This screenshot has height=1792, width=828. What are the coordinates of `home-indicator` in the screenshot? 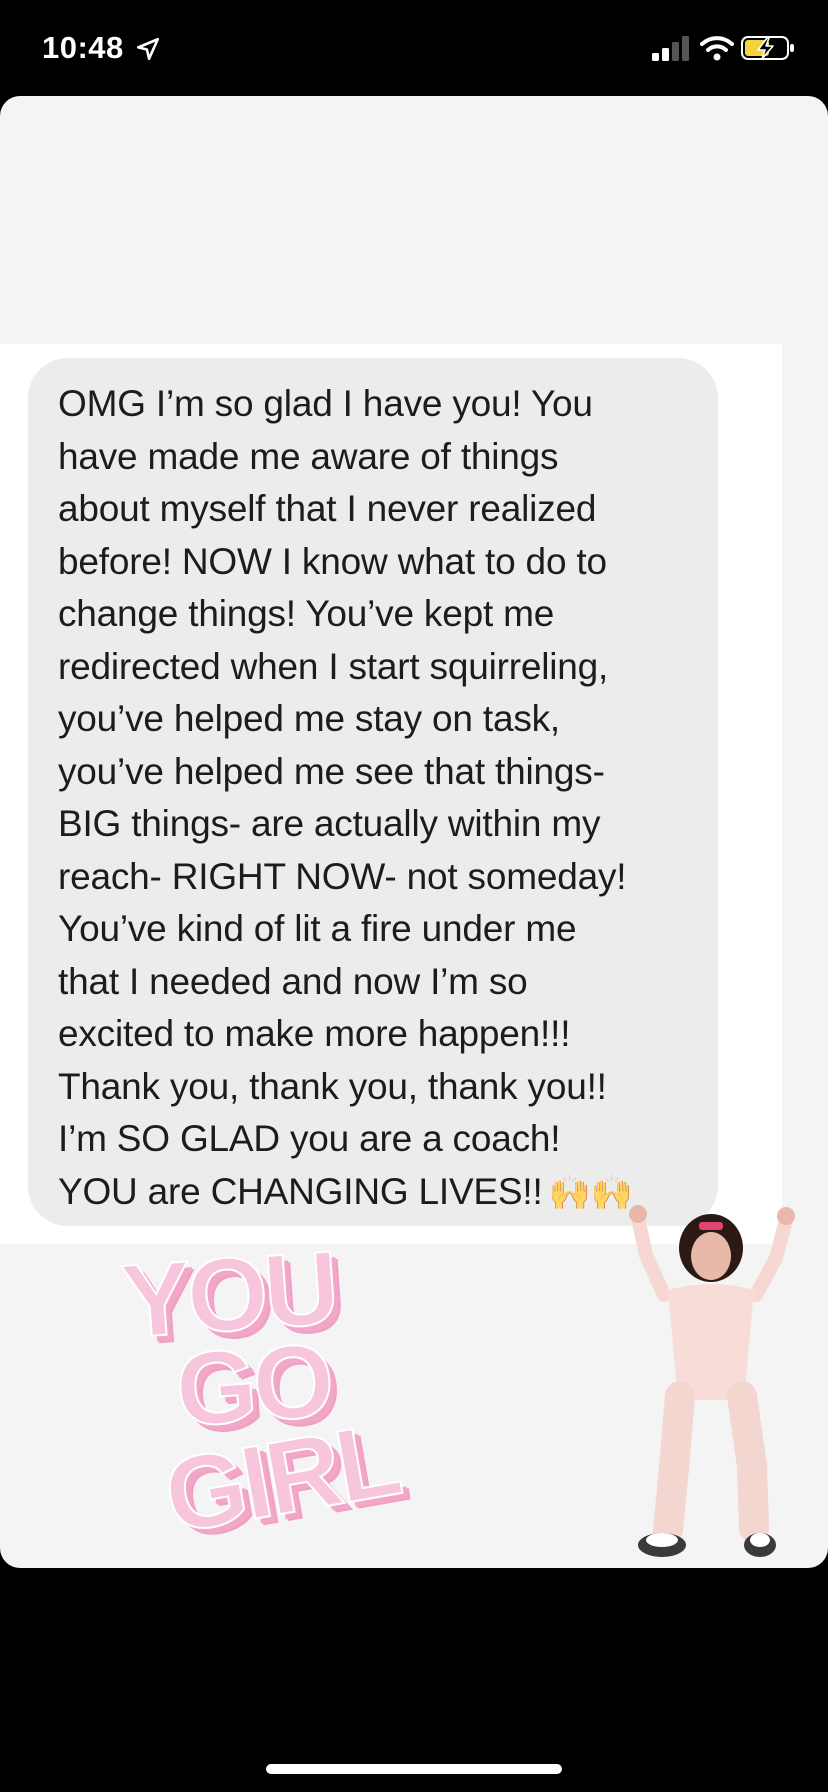 It's located at (414, 1769).